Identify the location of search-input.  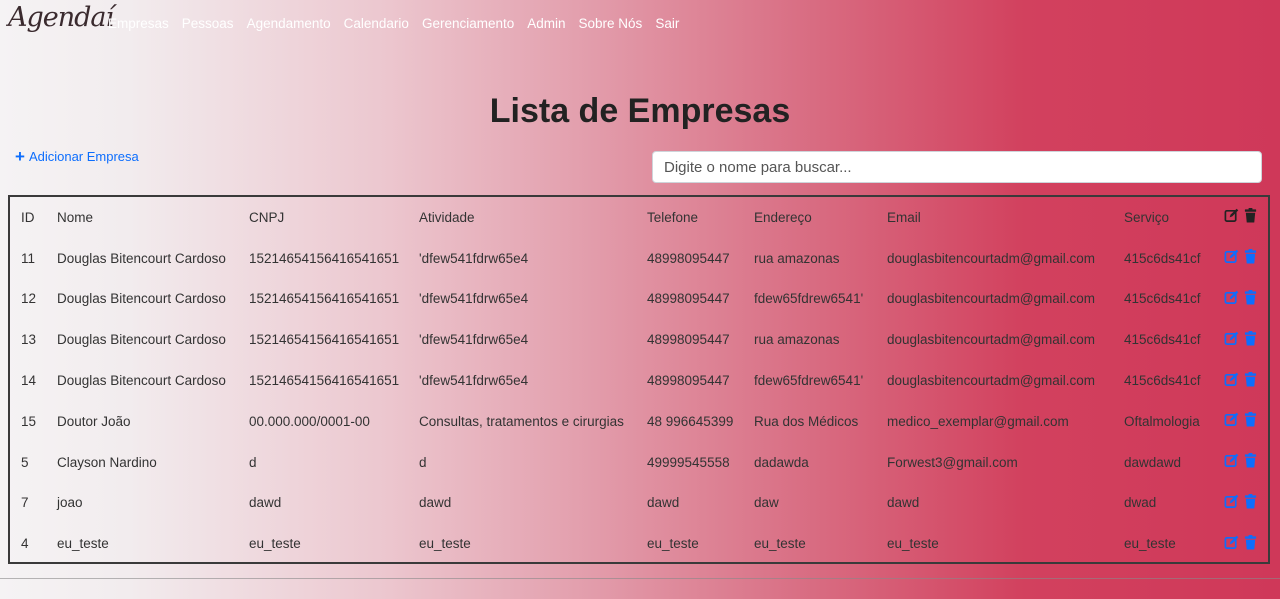
(957, 167).